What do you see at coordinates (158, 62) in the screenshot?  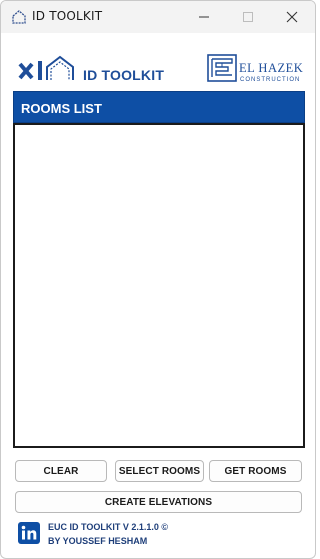 I see `header: ID TOOLKIT EL HAZEK CONSTRUCTION` at bounding box center [158, 62].